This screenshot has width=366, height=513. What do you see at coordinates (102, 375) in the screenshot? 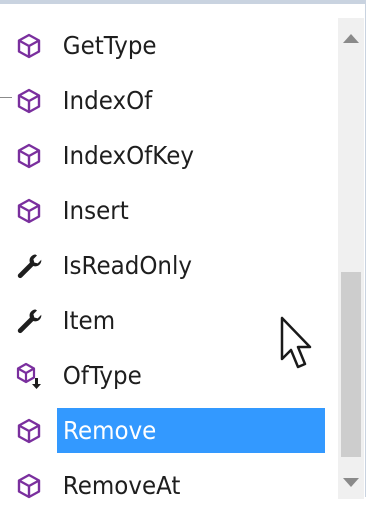
I see `list-item-label: OfType` at bounding box center [102, 375].